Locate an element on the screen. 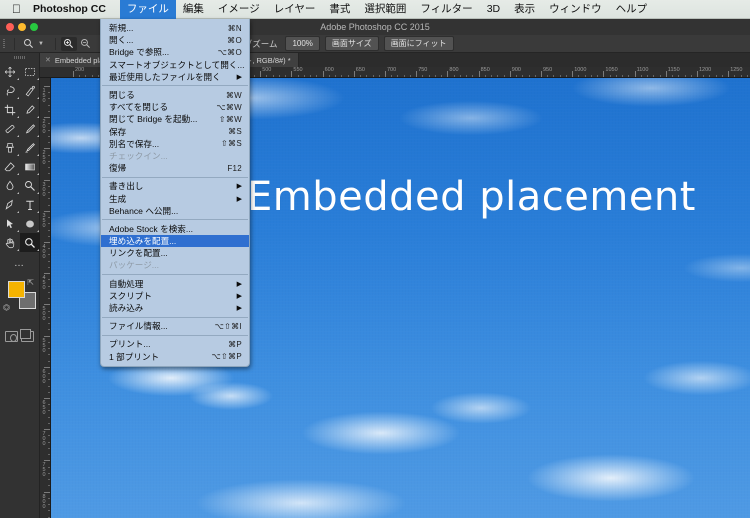  menu-help: ヘルプ is located at coordinates (632, 9).